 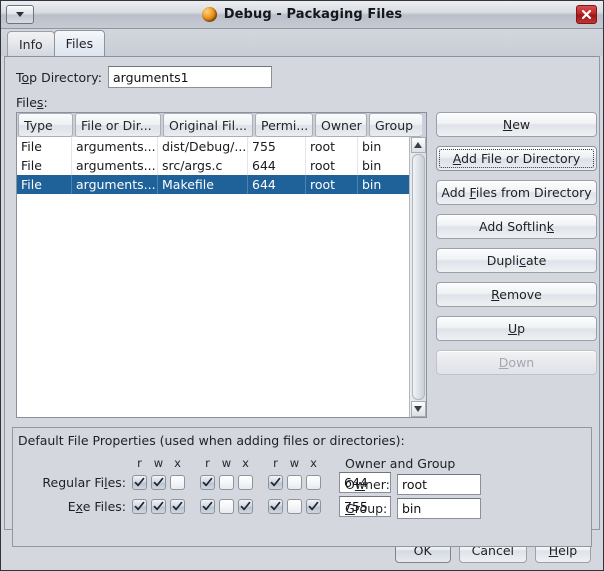 I want to click on owner-value: root, so click(x=415, y=484).